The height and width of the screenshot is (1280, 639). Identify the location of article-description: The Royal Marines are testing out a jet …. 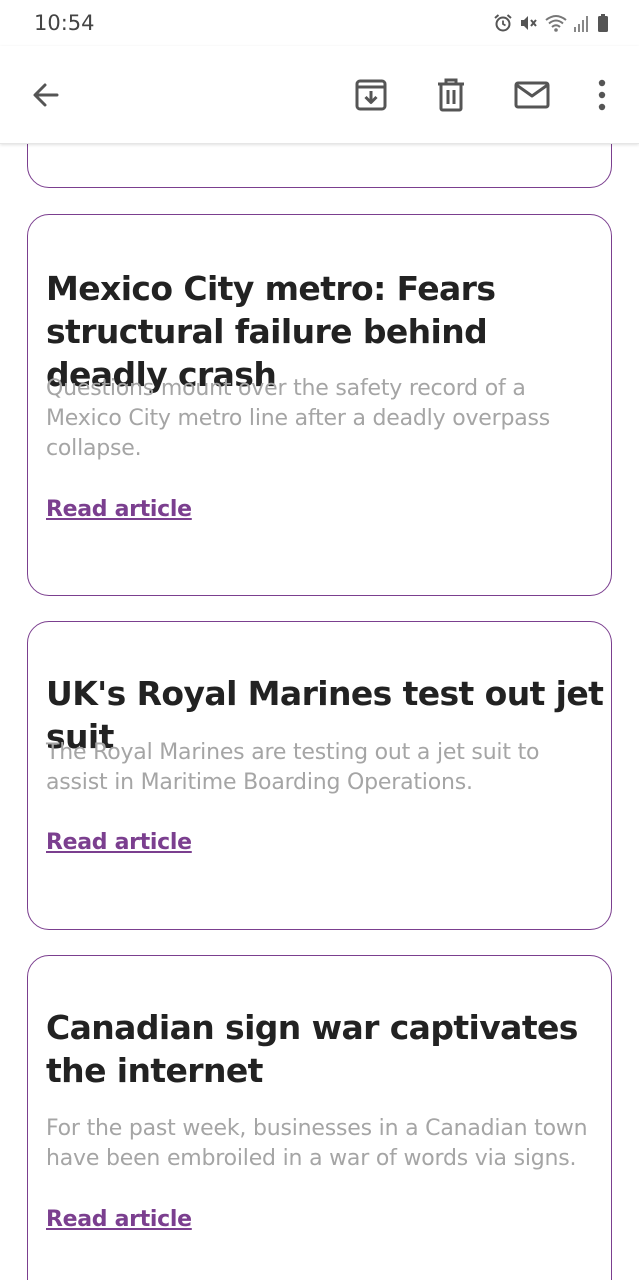
(293, 767).